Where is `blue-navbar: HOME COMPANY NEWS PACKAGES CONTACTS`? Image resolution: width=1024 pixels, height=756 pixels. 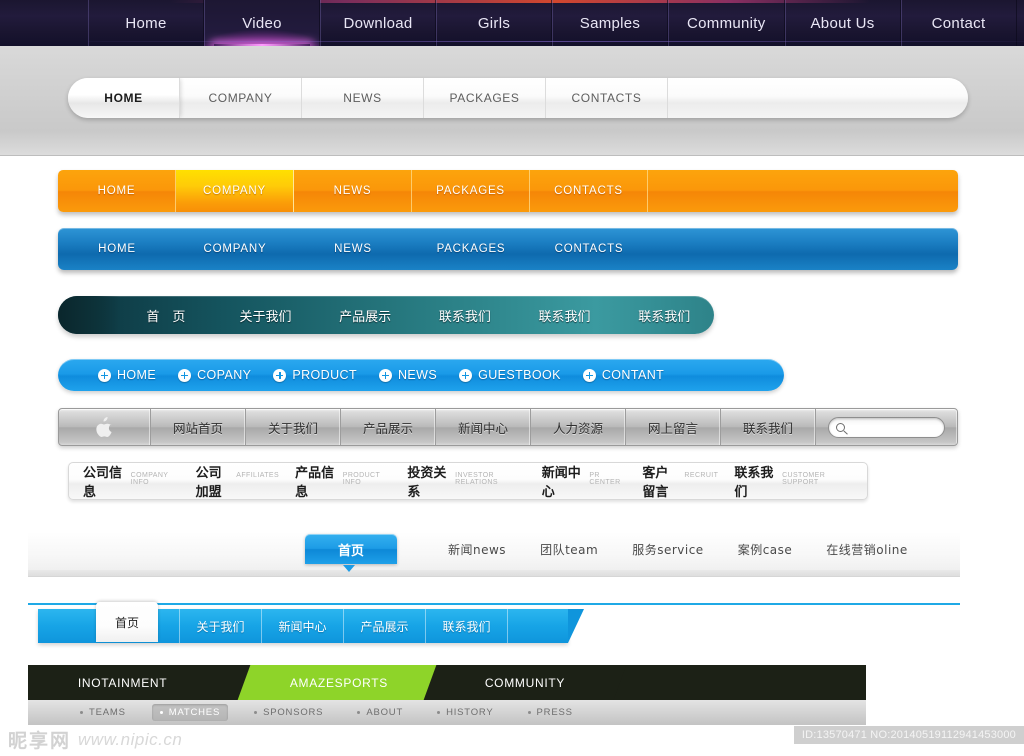
blue-navbar: HOME COMPANY NEWS PACKAGES CONTACTS is located at coordinates (508, 249).